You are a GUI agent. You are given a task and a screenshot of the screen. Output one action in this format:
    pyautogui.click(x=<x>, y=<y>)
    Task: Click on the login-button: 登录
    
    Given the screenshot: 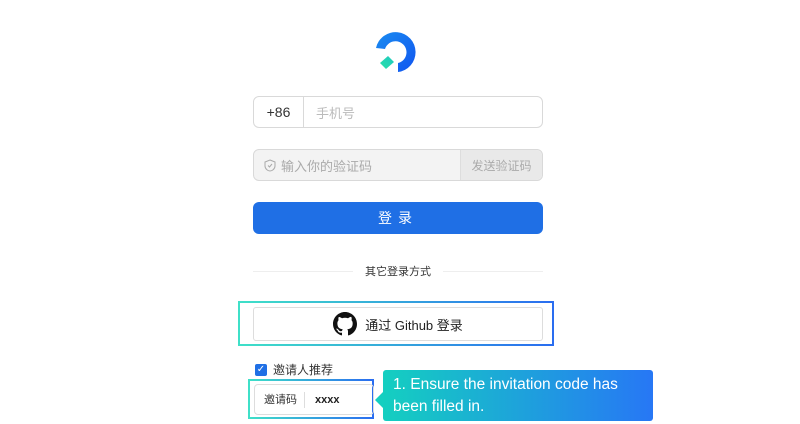 What is the action you would take?
    pyautogui.click(x=398, y=218)
    